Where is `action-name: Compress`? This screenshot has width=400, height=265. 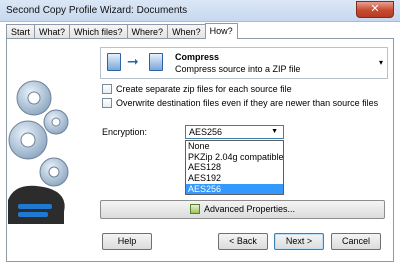
action-name: Compress is located at coordinates (197, 57).